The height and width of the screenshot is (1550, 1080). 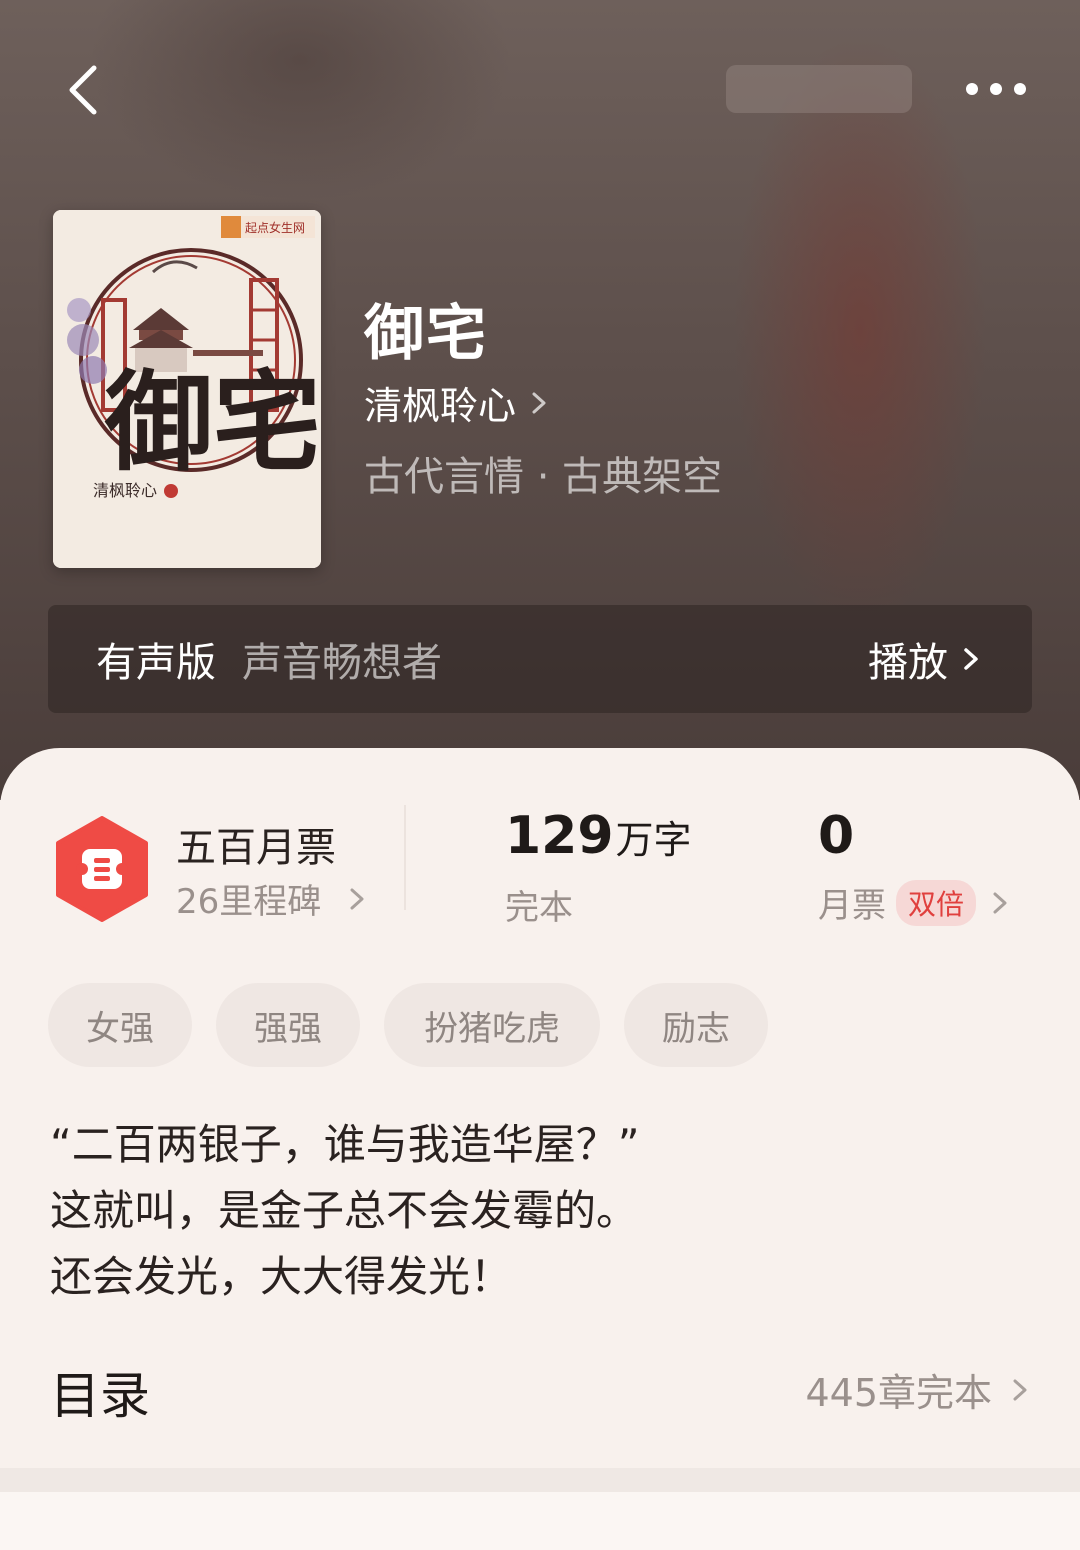 What do you see at coordinates (342, 663) in the screenshot?
I see `audio-narrator: 声音畅想者` at bounding box center [342, 663].